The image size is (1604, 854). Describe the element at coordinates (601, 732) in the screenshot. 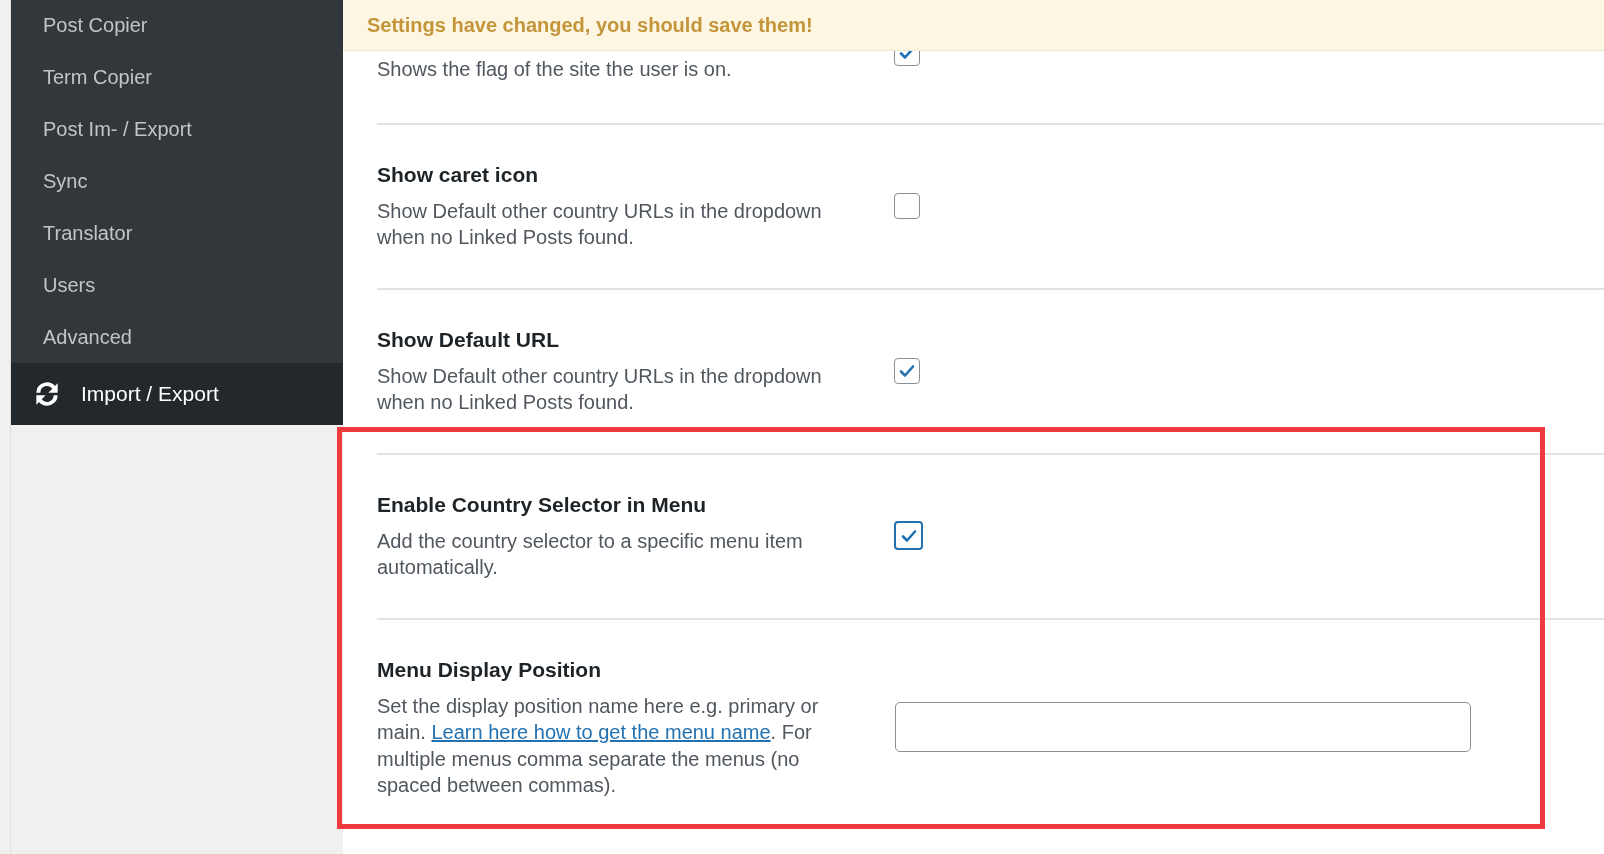

I see `help-link: Learn here how to get the menu name` at that location.